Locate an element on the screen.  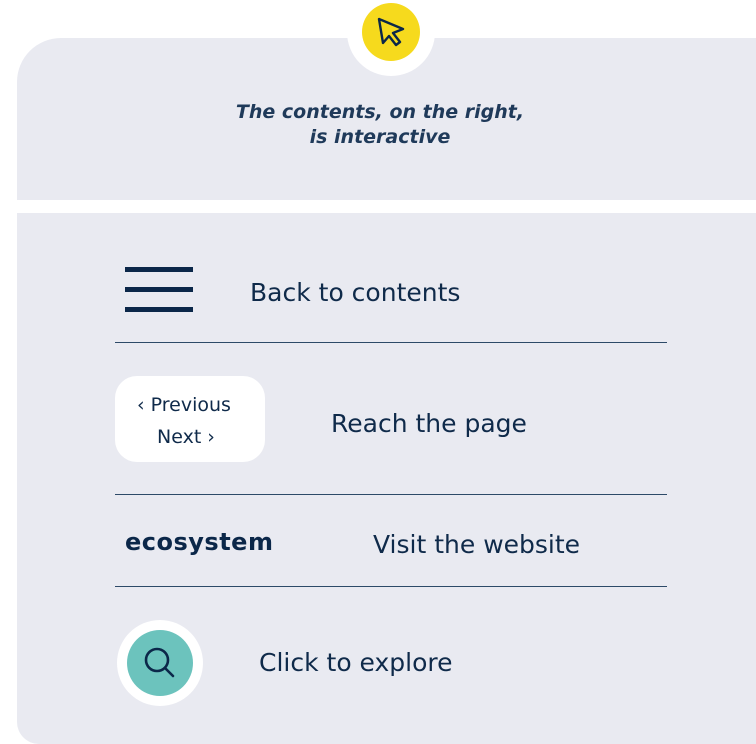
headline-line-1: The contents, on the right, is located at coordinates (380, 112).